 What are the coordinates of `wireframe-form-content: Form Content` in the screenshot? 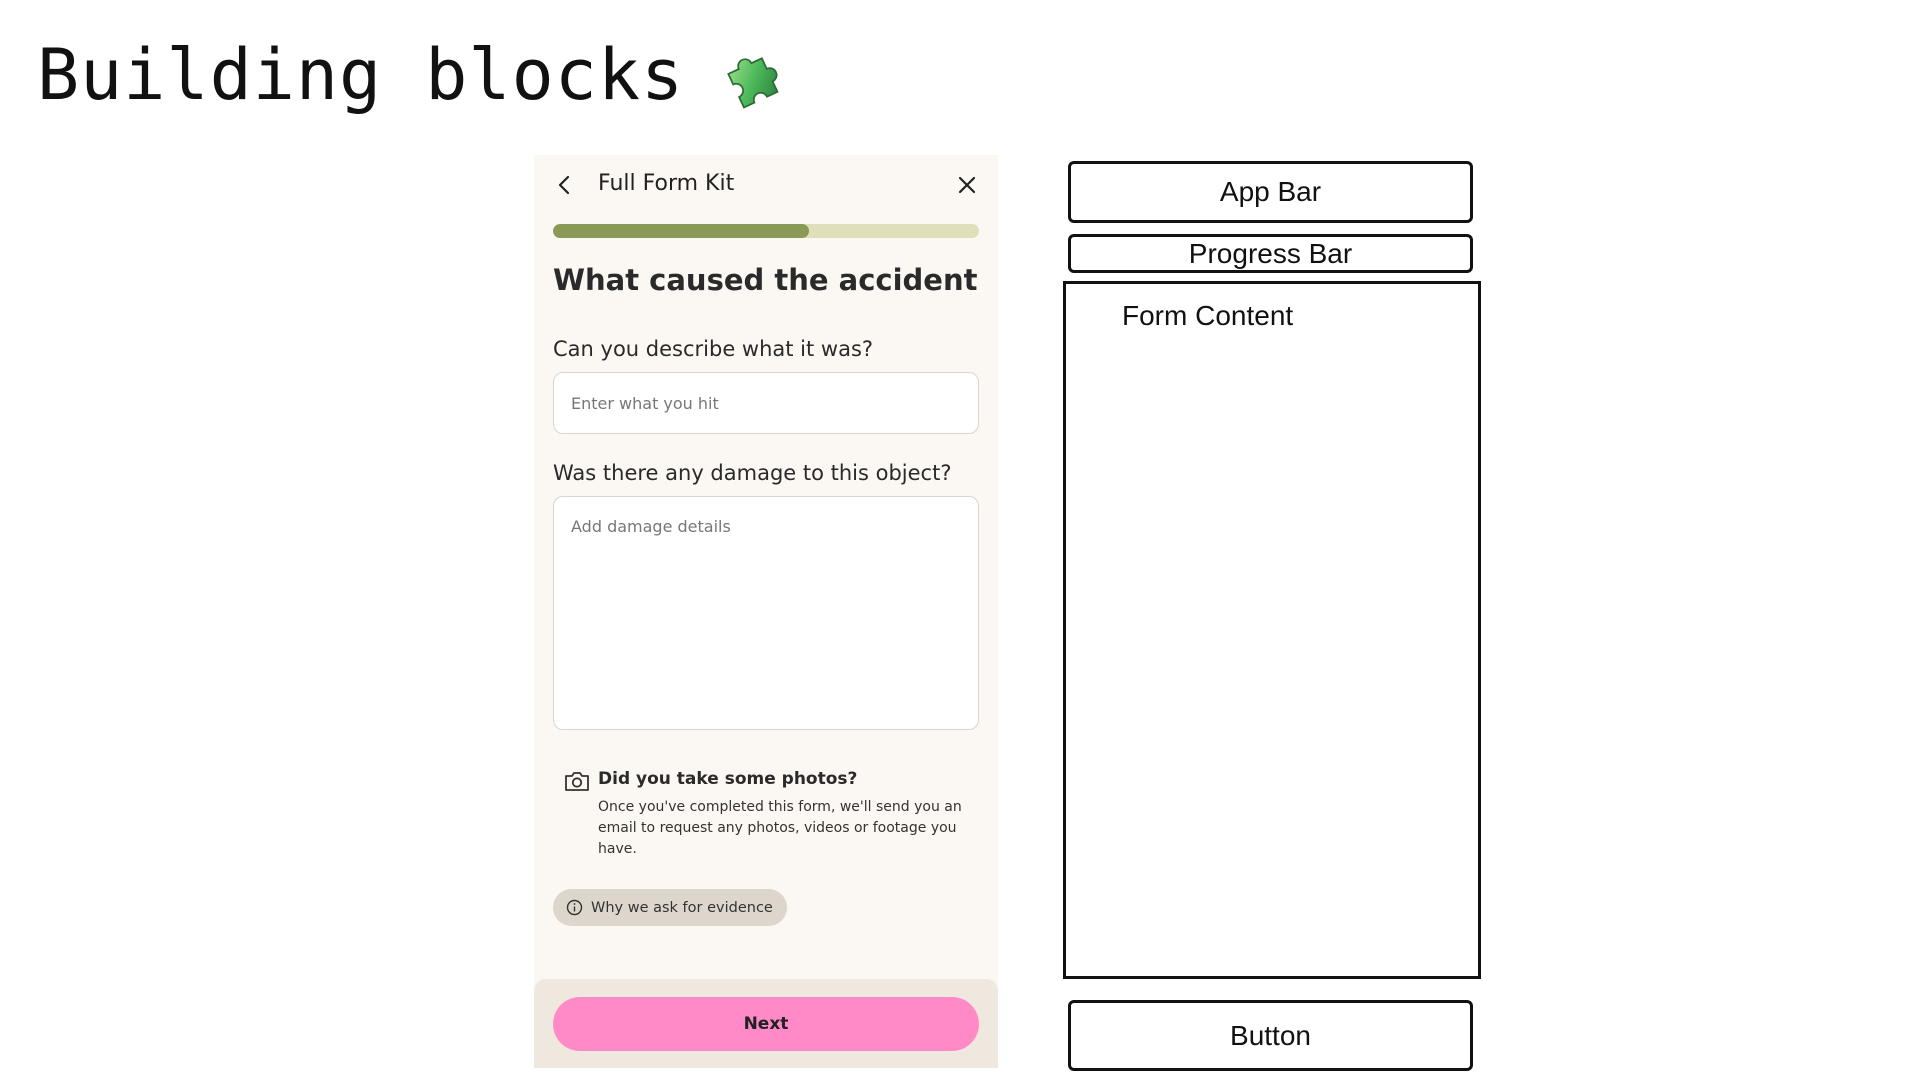 It's located at (1272, 630).